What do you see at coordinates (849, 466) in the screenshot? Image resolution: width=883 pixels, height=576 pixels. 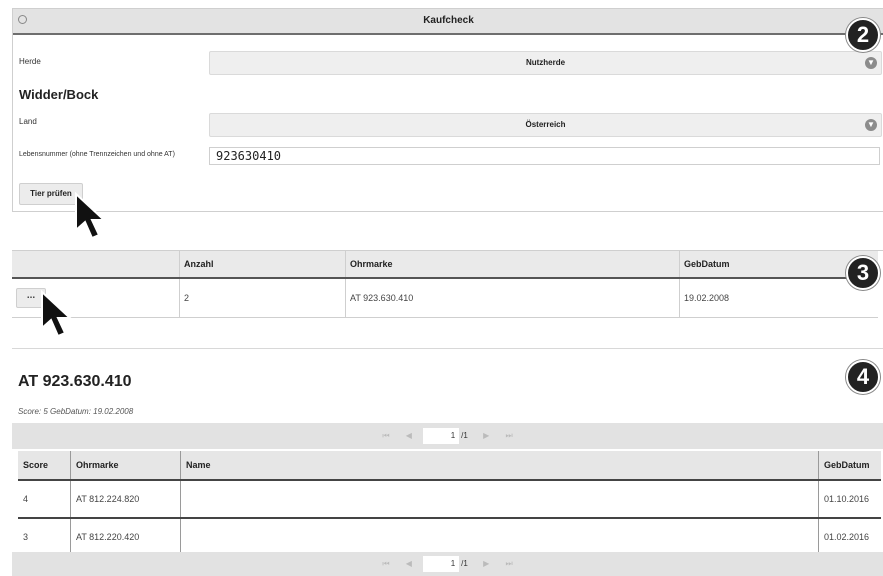 I see `col-header-gebdatum: GebDatum` at bounding box center [849, 466].